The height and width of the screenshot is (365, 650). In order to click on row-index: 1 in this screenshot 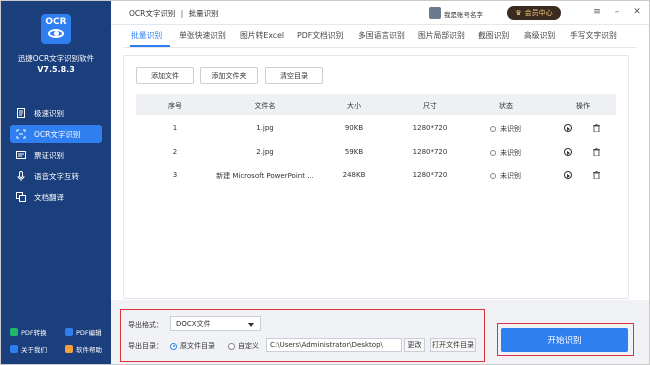, I will do `click(175, 128)`.